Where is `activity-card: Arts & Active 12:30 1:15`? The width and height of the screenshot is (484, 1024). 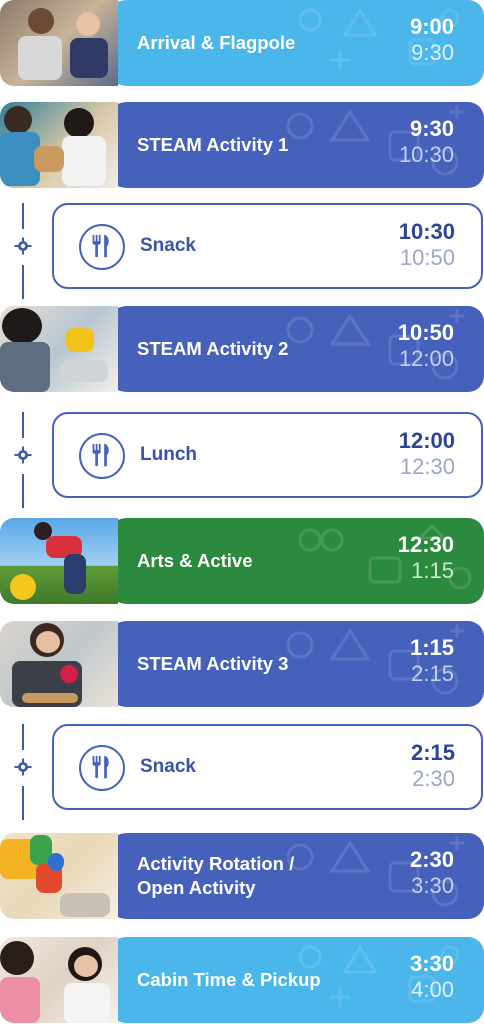 activity-card: Arts & Active 12:30 1:15 is located at coordinates (242, 561).